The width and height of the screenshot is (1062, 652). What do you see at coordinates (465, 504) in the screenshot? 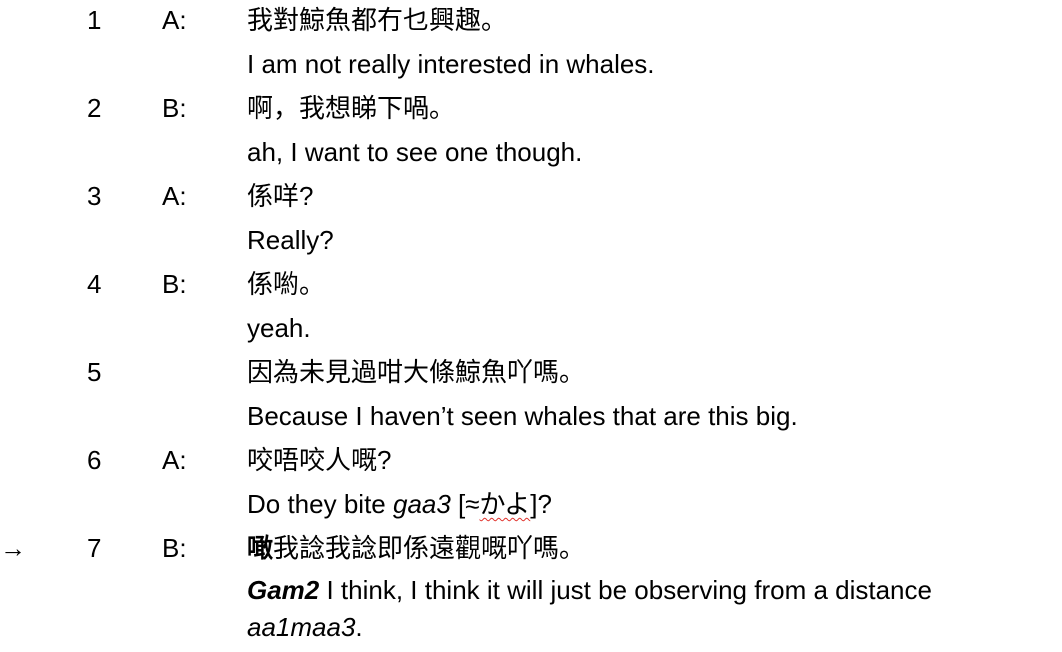
I see `gloss-bracket-open: [≈` at bounding box center [465, 504].